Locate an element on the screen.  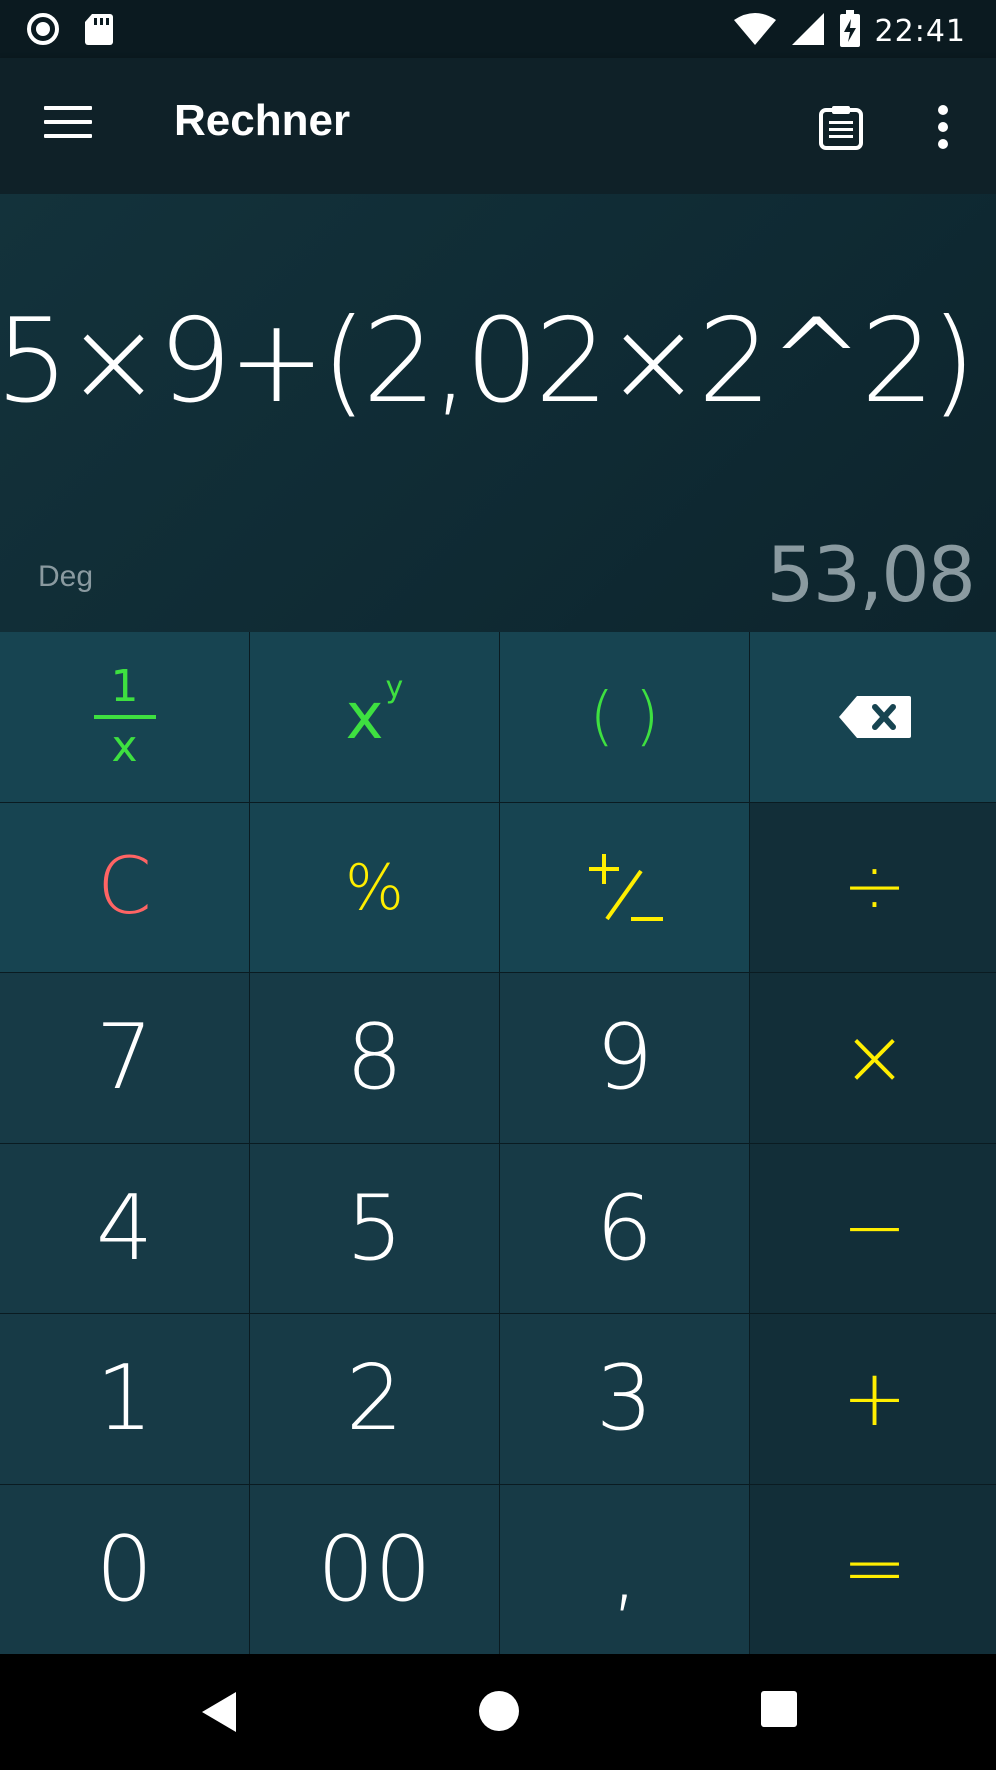
multiply-label: × is located at coordinates (874, 1057).